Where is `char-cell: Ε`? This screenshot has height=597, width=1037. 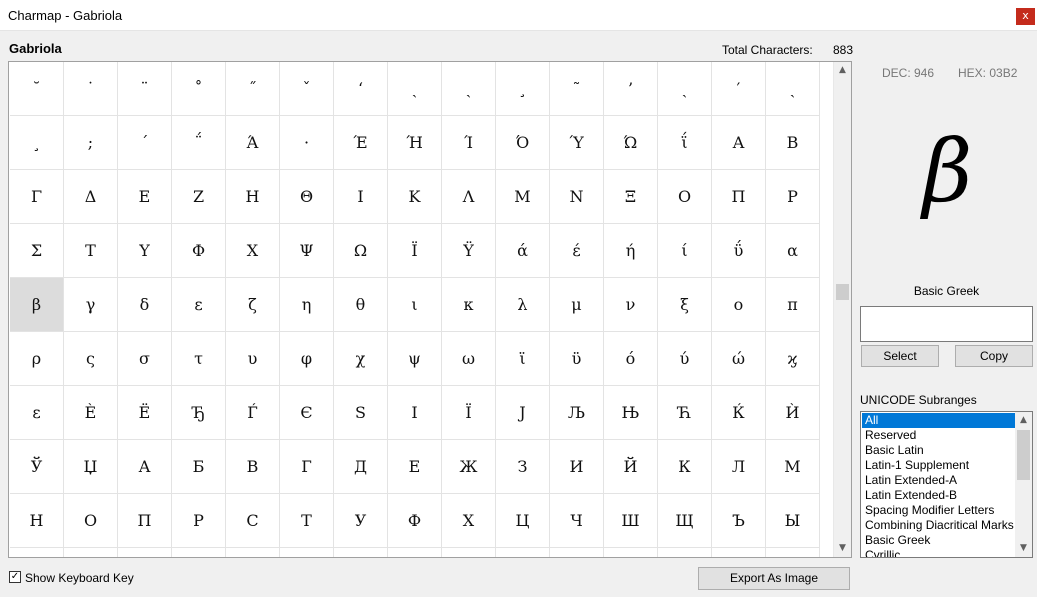
char-cell: Ε is located at coordinates (145, 197).